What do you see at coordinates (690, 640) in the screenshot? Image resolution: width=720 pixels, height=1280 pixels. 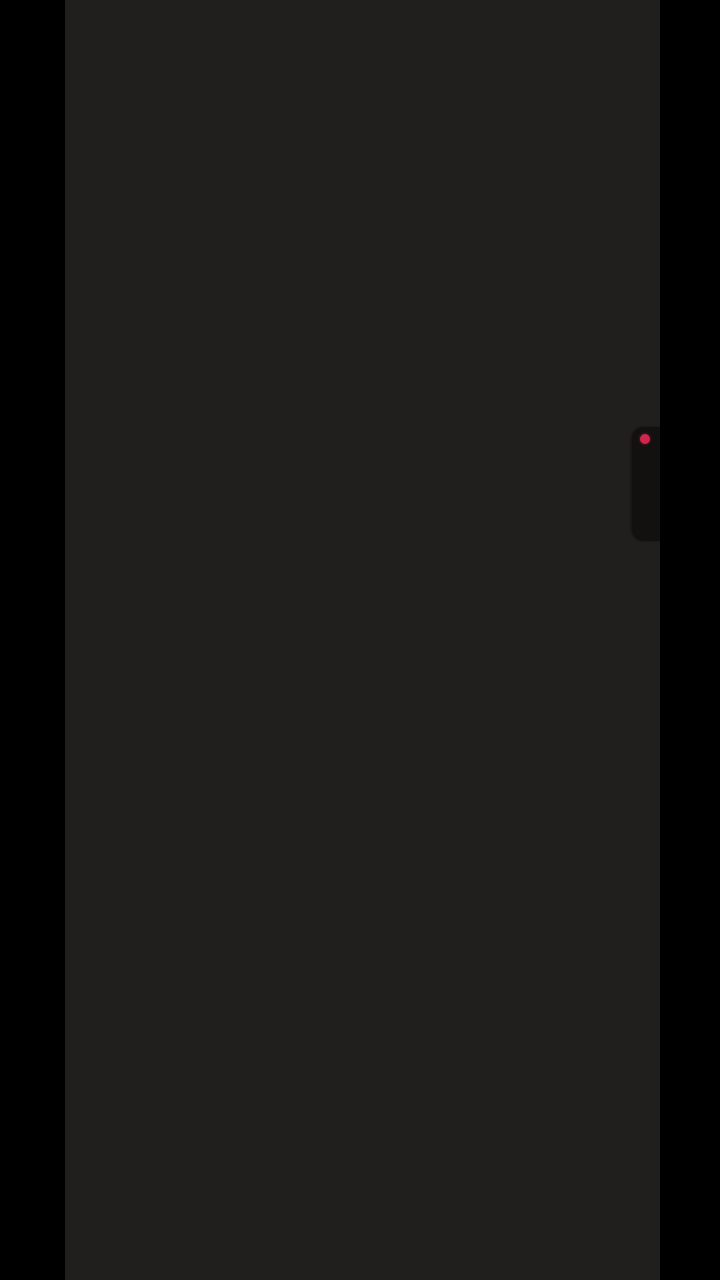 I see `letterbox-right` at bounding box center [690, 640].